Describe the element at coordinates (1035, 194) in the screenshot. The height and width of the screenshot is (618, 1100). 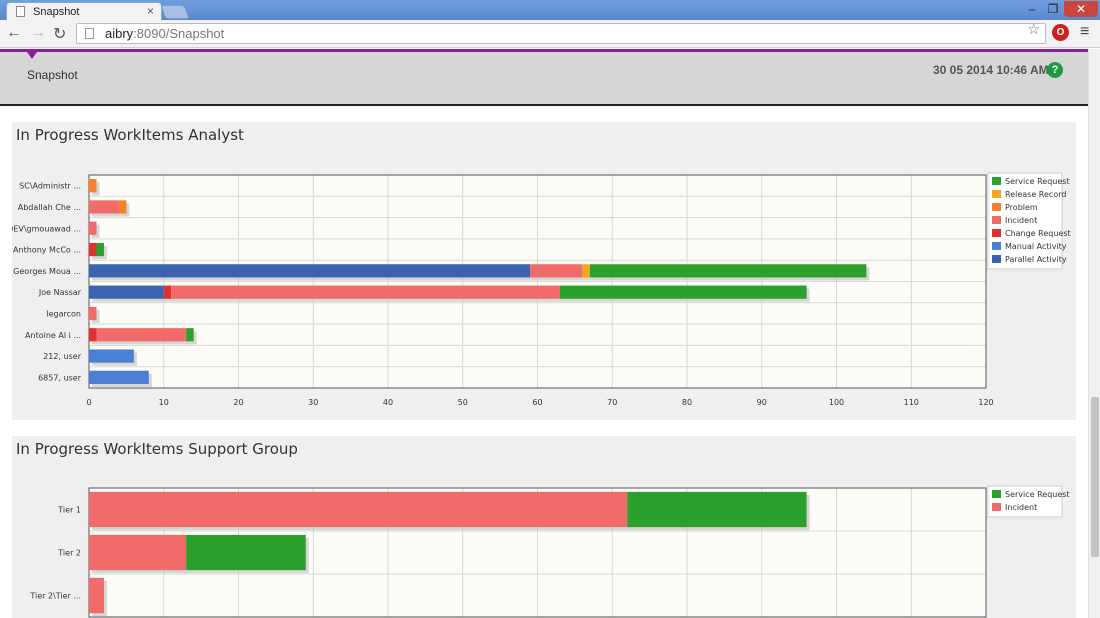
I see `legend-label: Release Record` at that location.